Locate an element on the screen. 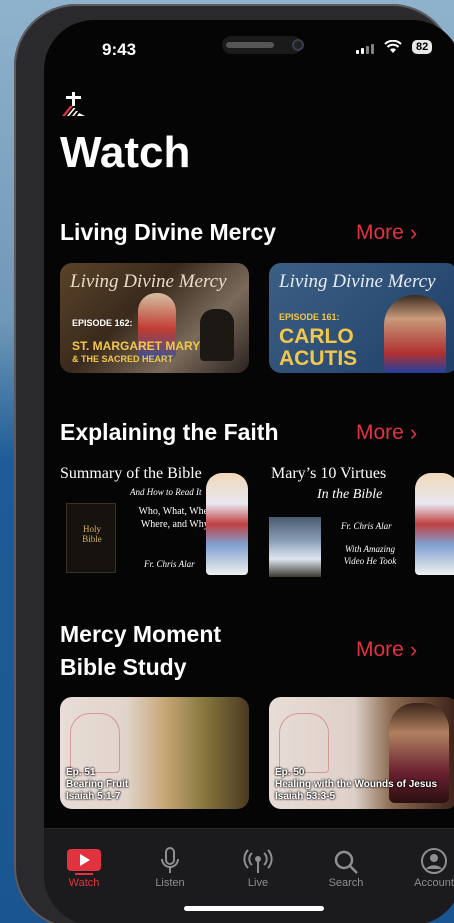 This screenshot has height=923, width=454. thumbnail-title-line2: & THE SACRED HEART is located at coordinates (123, 359).